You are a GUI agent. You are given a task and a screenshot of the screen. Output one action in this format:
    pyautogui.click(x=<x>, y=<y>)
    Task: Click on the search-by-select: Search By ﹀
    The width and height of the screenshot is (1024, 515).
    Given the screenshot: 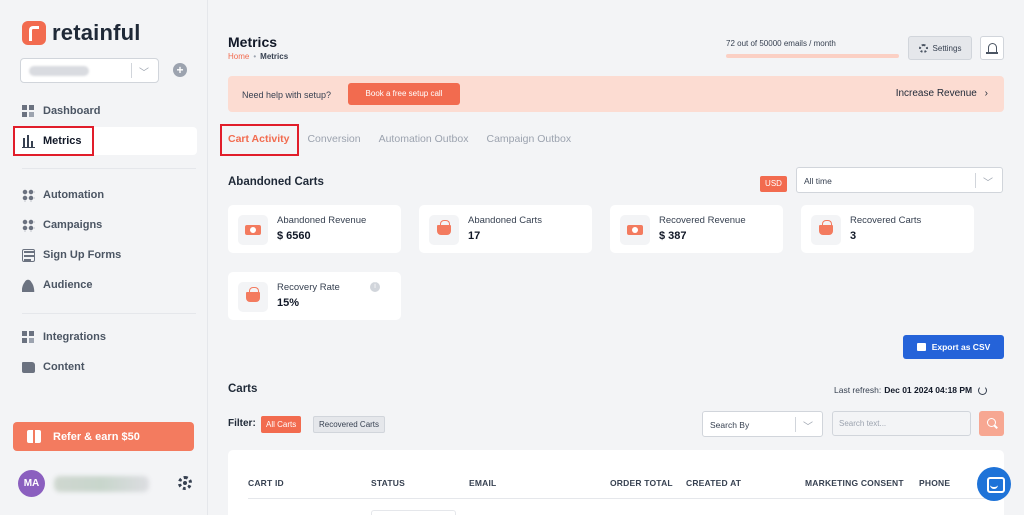 What is the action you would take?
    pyautogui.click(x=762, y=424)
    